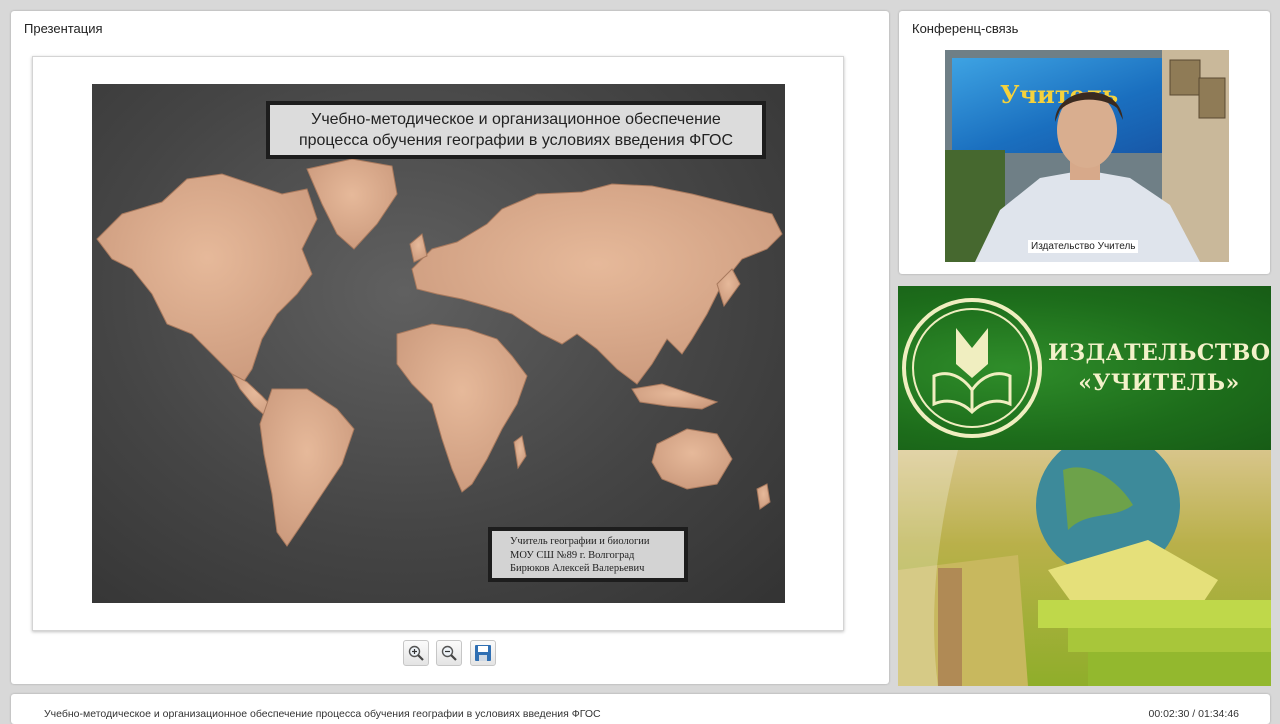  Describe the element at coordinates (572, 555) in the screenshot. I see `author-line2: МОУ СШ №89 г. Волгоград` at that location.